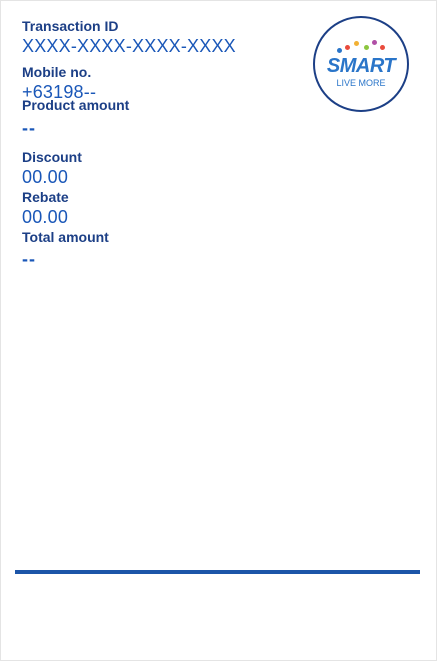 Image resolution: width=437 pixels, height=661 pixels. Describe the element at coordinates (29, 128) in the screenshot. I see `product-amount-value: --` at that location.